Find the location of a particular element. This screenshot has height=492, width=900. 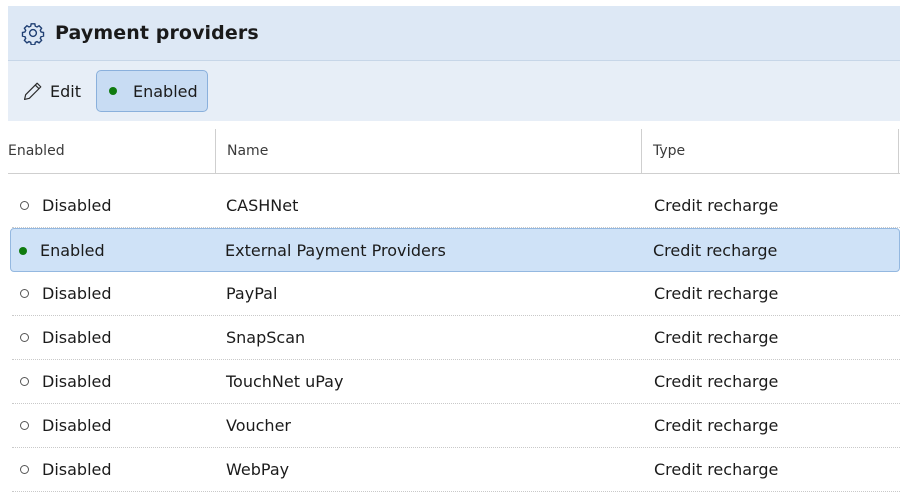

column-header-enabled: Enabled is located at coordinates (111, 151).